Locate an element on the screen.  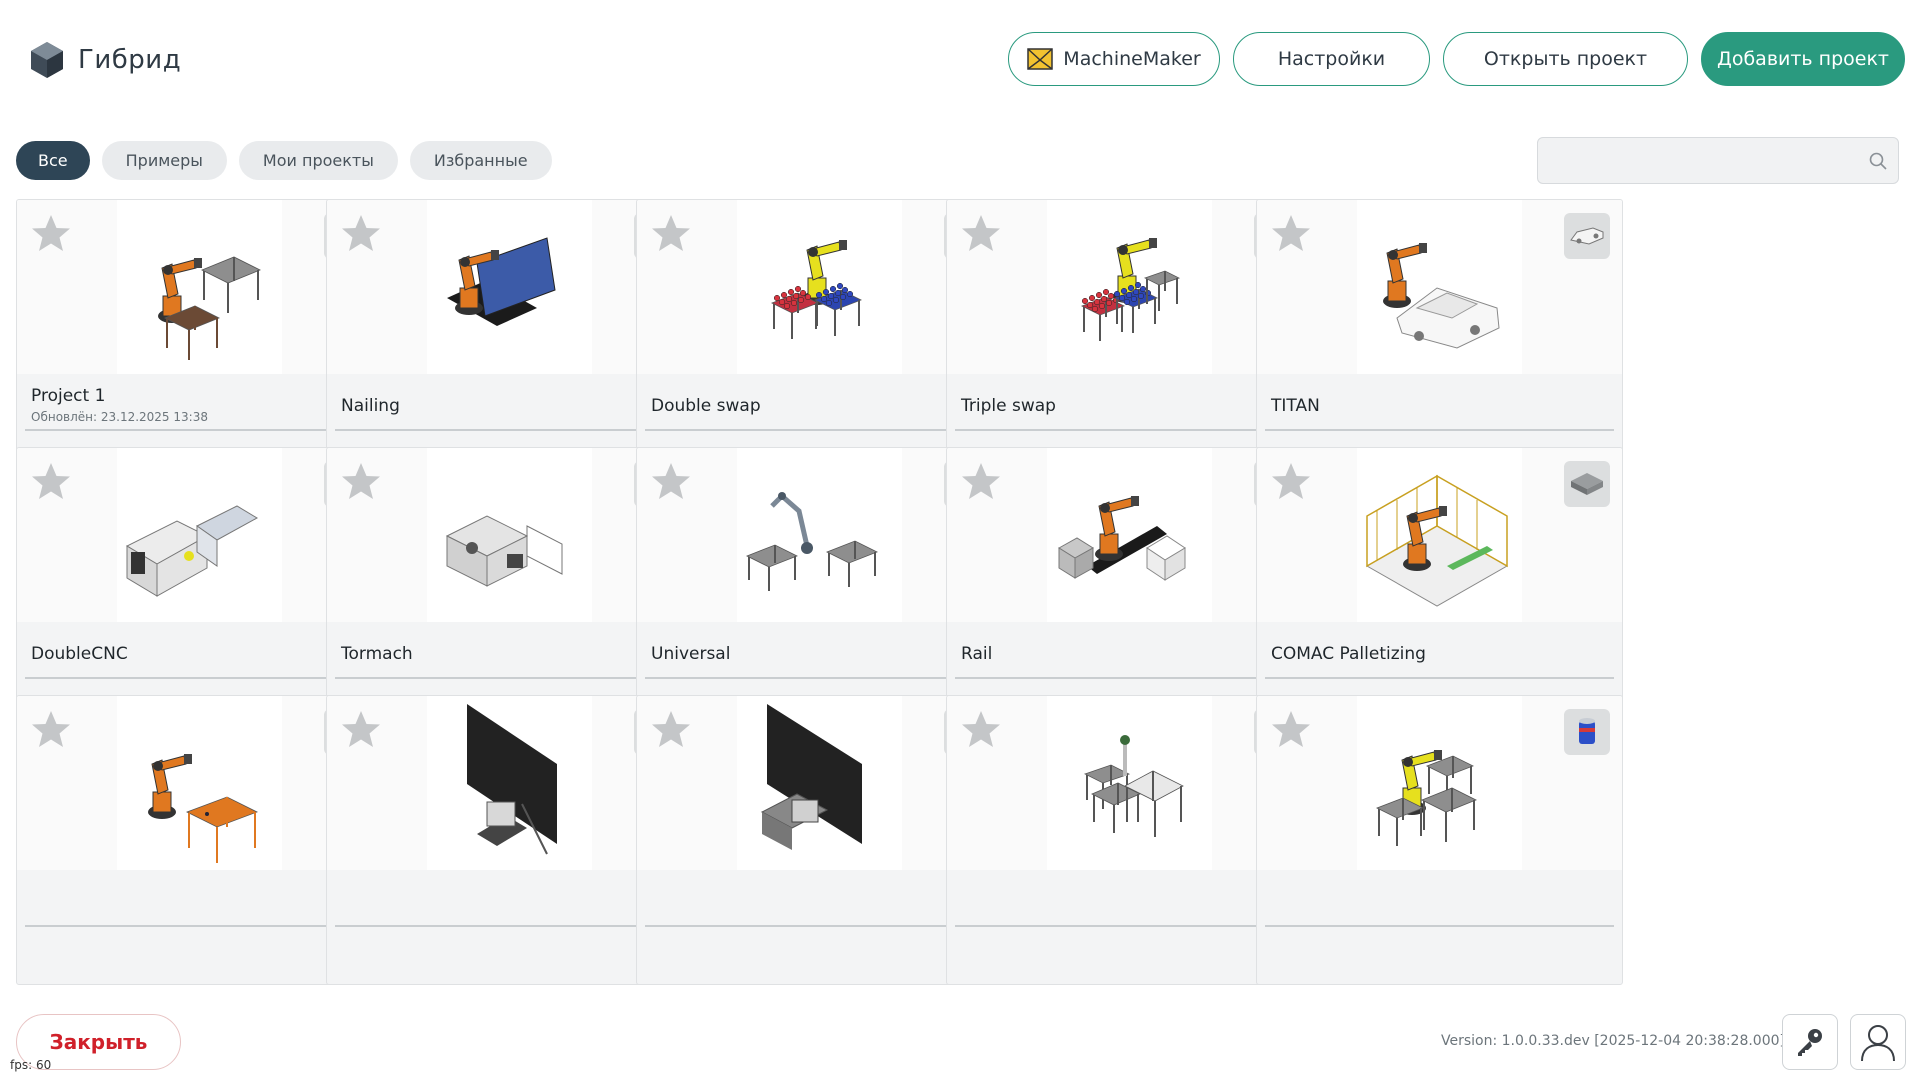
project-title: Universal is located at coordinates (691, 654).